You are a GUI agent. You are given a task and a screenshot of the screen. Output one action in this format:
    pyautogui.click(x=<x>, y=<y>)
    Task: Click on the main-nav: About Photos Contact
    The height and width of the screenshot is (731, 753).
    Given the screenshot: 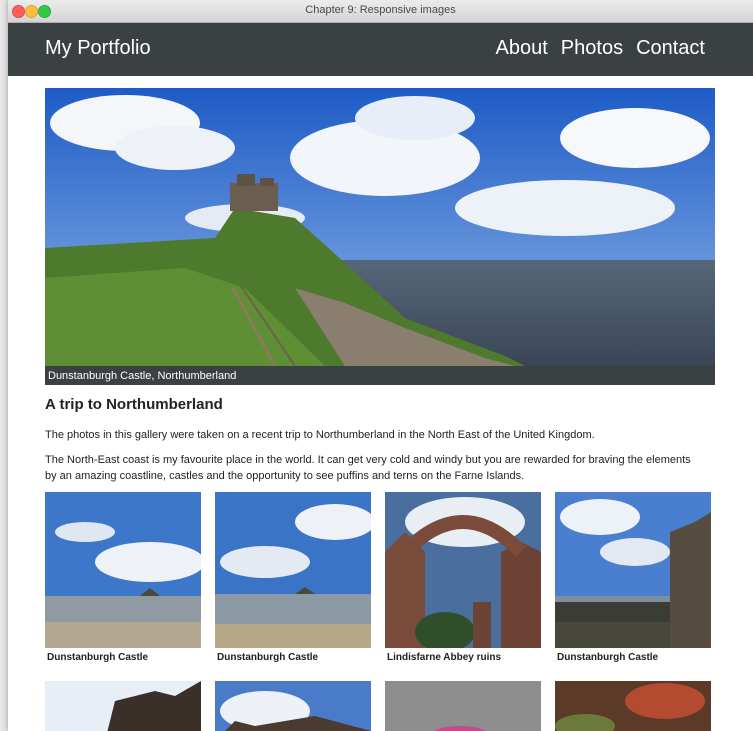 What is the action you would take?
    pyautogui.click(x=600, y=48)
    